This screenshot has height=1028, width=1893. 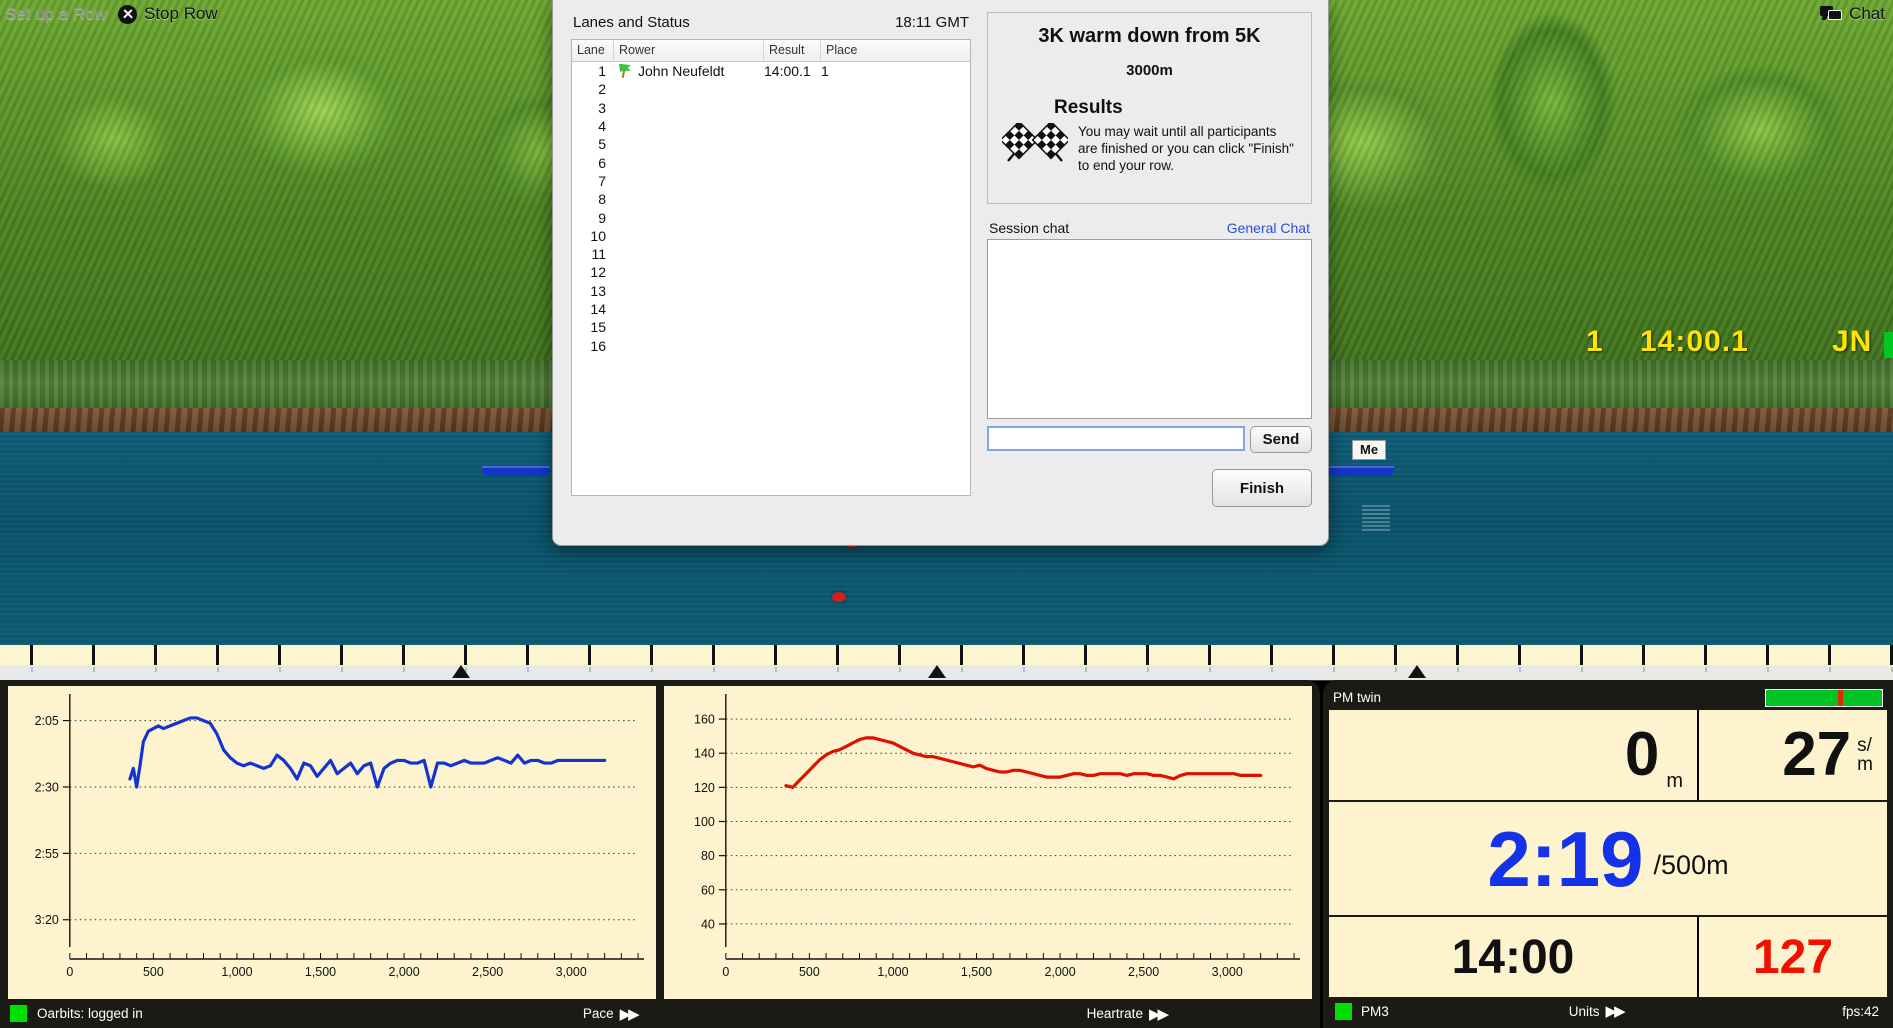 I want to click on table-row: 13, so click(x=771, y=291).